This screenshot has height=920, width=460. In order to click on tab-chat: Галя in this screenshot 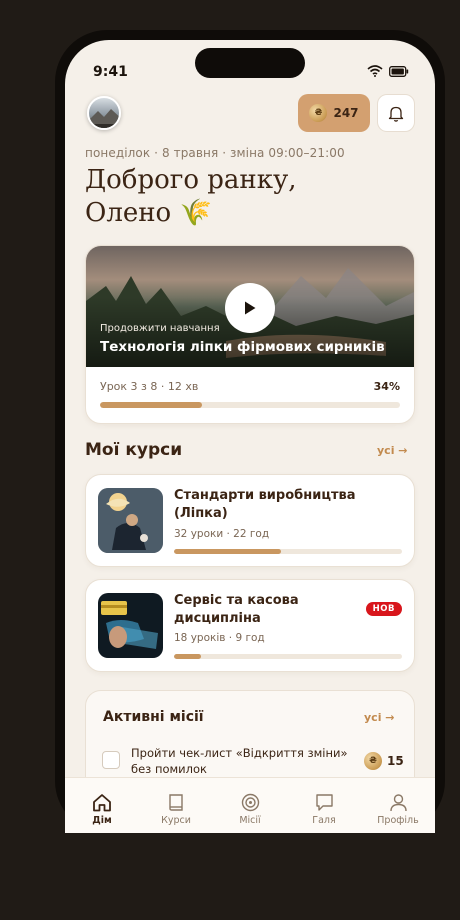, I will do `click(324, 805)`.